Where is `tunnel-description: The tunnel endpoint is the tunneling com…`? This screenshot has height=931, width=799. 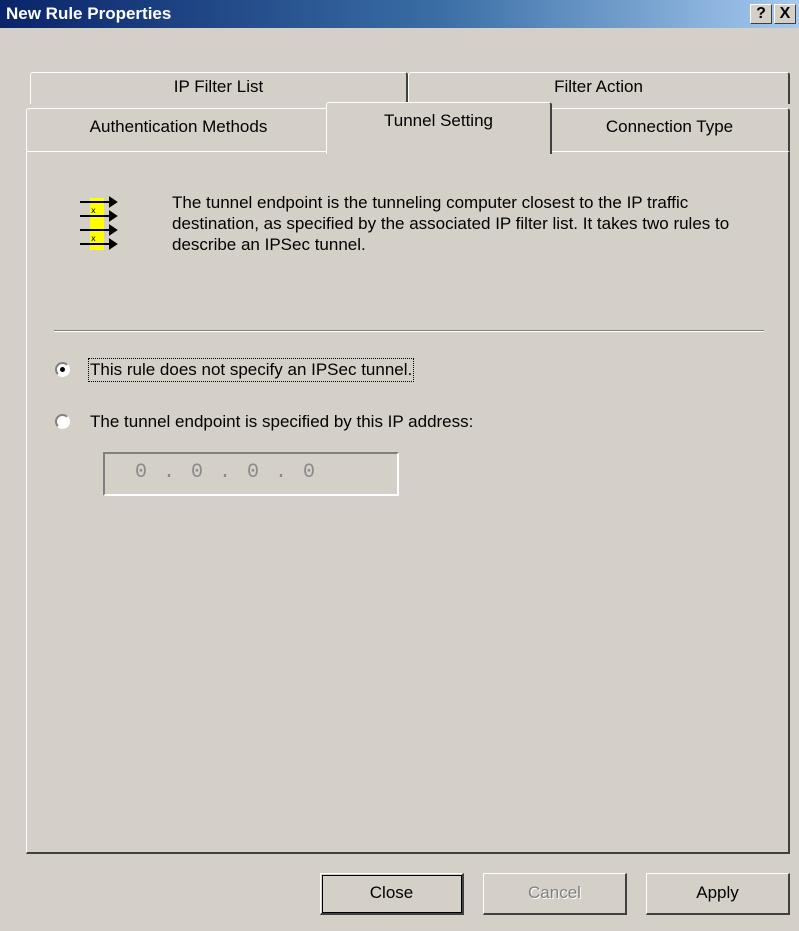 tunnel-description: The tunnel endpoint is the tunneling com… is located at coordinates (451, 223).